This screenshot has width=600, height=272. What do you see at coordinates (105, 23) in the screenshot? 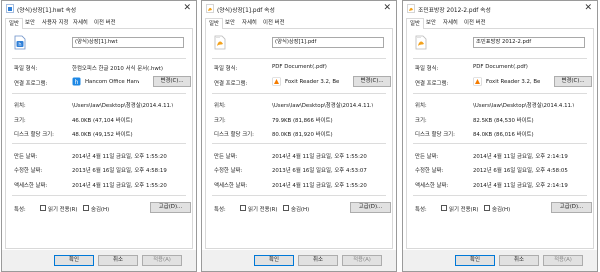
I see `tab-4: 이전 버전` at bounding box center [105, 23].